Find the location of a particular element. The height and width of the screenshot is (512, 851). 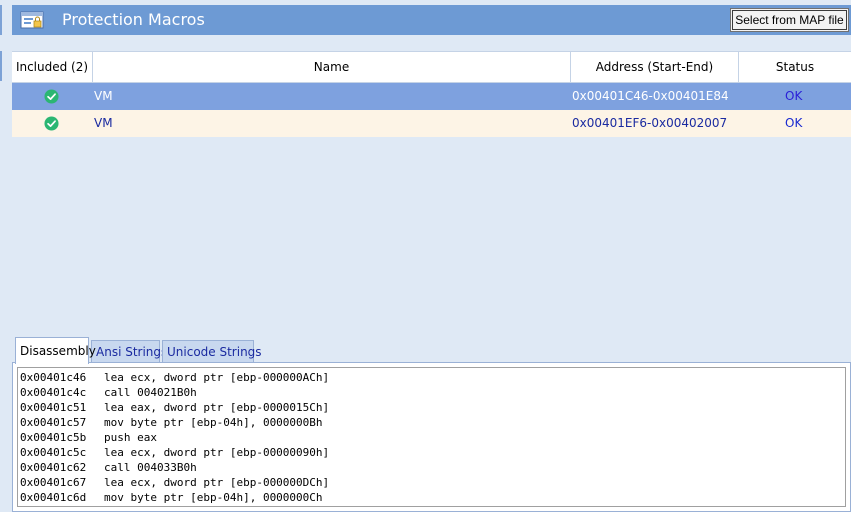

code-line: 0x00401c4c call 004021B0h is located at coordinates (108, 392).